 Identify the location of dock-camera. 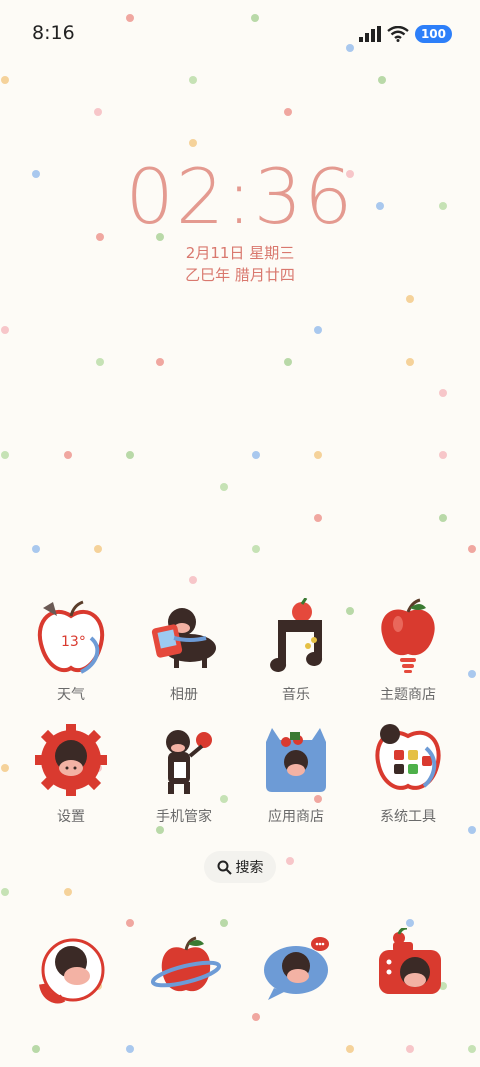
(411, 967).